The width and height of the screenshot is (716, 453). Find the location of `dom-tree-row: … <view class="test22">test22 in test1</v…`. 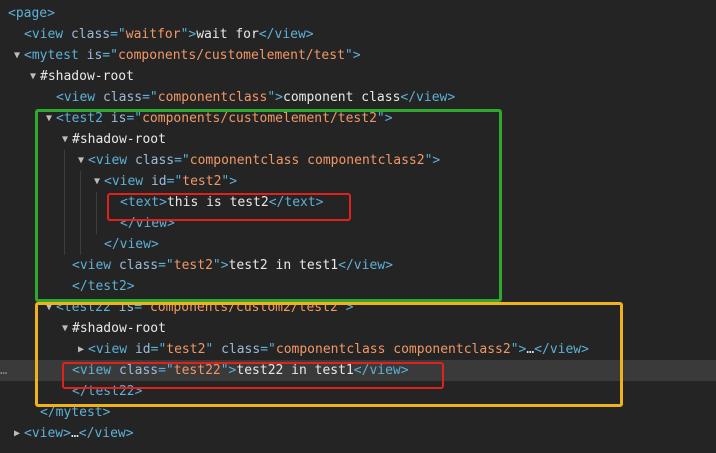

dom-tree-row: … <view class="test22">test22 in test1</v… is located at coordinates (358, 370).